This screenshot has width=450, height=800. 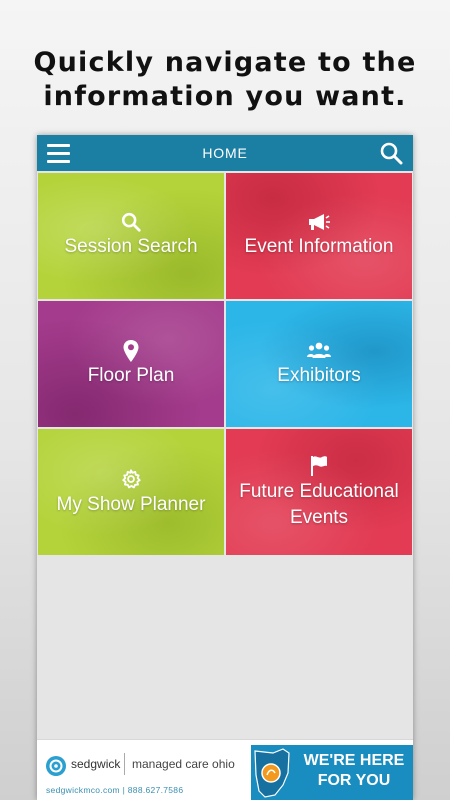 I want to click on group-icon, so click(x=319, y=350).